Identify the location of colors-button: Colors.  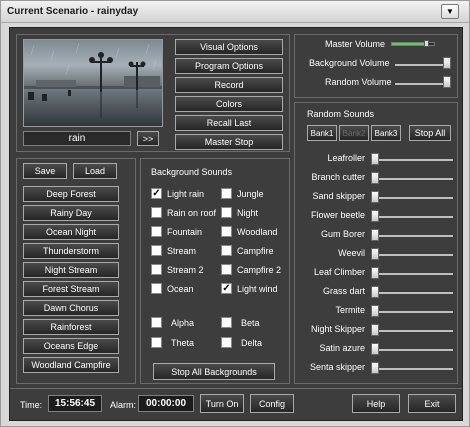
(229, 104).